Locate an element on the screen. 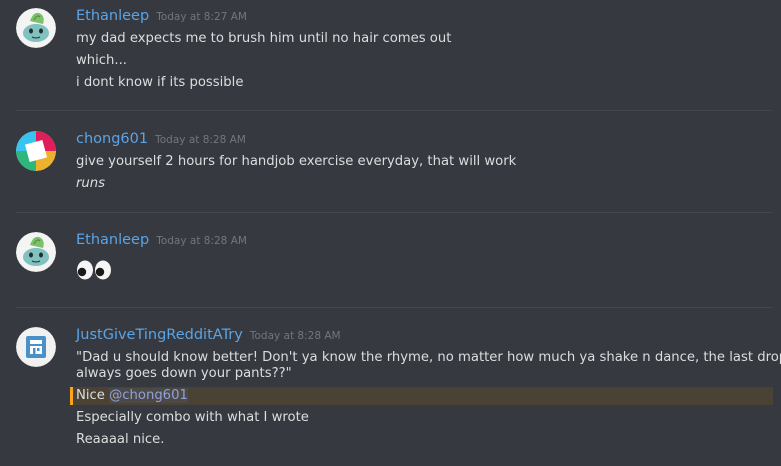 The image size is (781, 466). timestamp: Today at 8:27 AM is located at coordinates (201, 17).